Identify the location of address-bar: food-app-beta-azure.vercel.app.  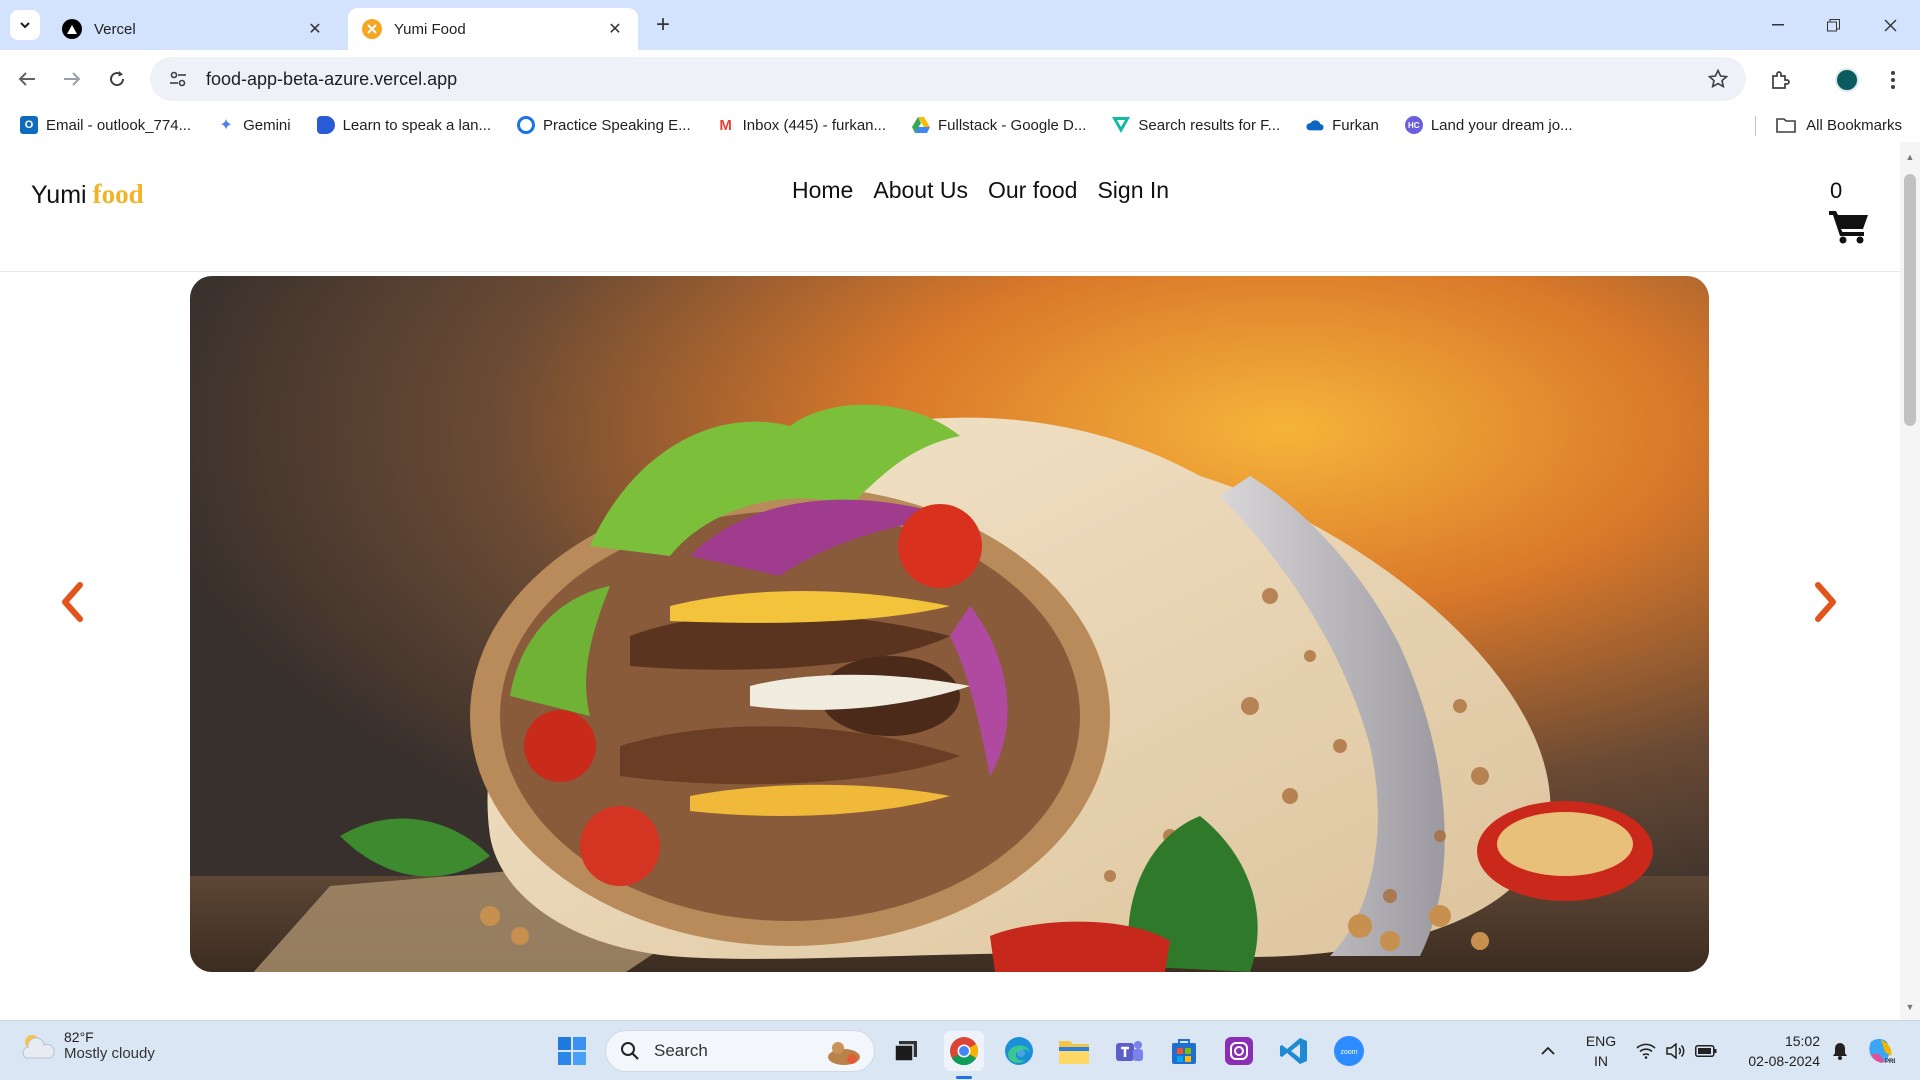
(948, 79).